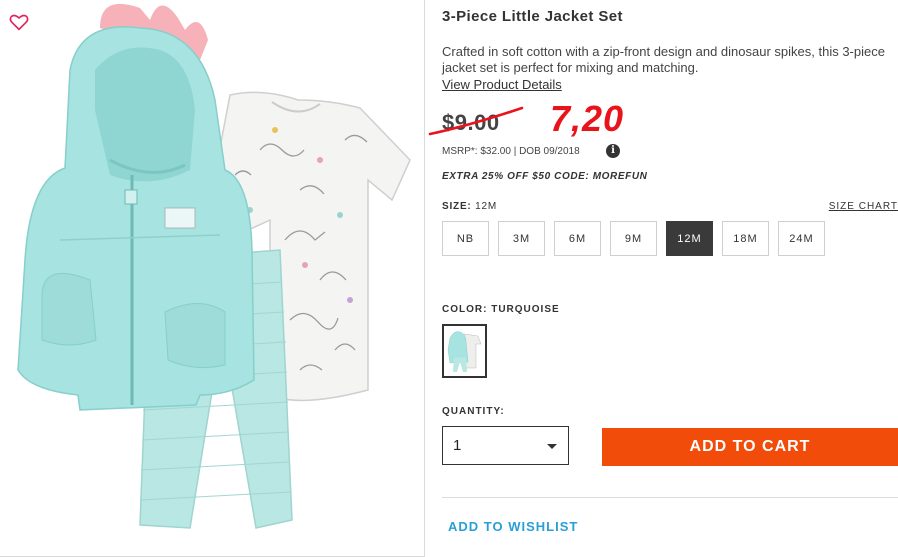 The height and width of the screenshot is (557, 898). I want to click on size-option-18m: 18M, so click(745, 238).